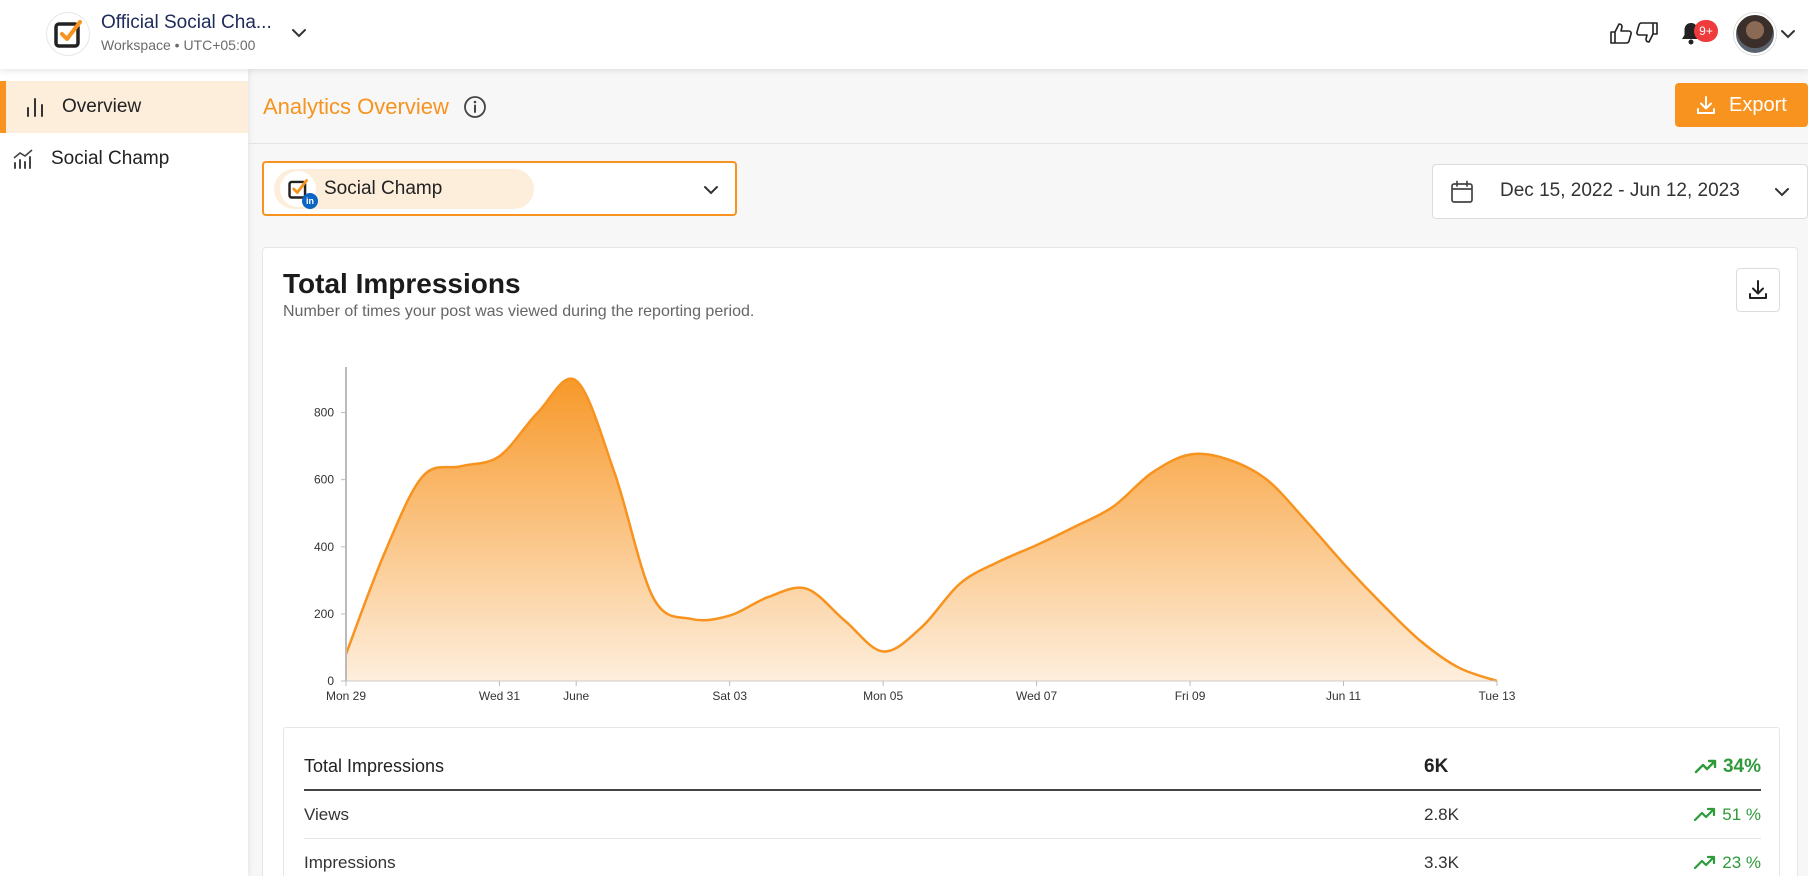 The image size is (1808, 876). What do you see at coordinates (35, 107) in the screenshot?
I see `bar-chart-icon` at bounding box center [35, 107].